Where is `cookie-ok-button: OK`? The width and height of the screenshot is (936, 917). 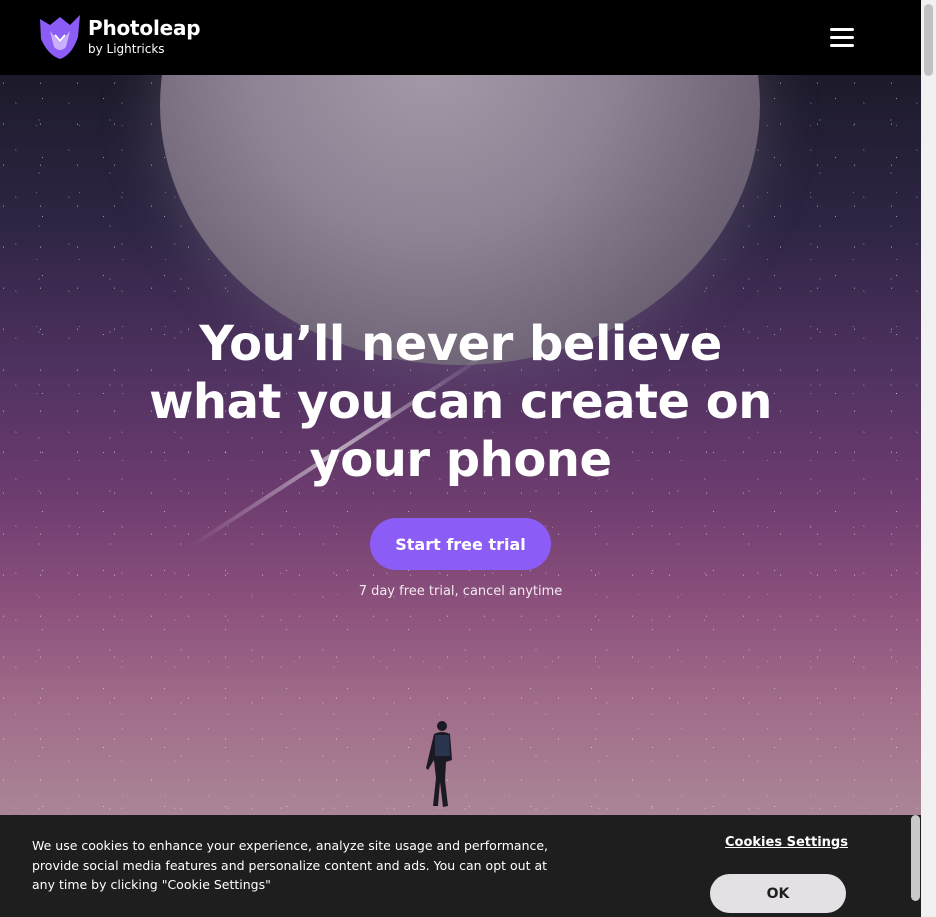
cookie-ok-button: OK is located at coordinates (778, 893).